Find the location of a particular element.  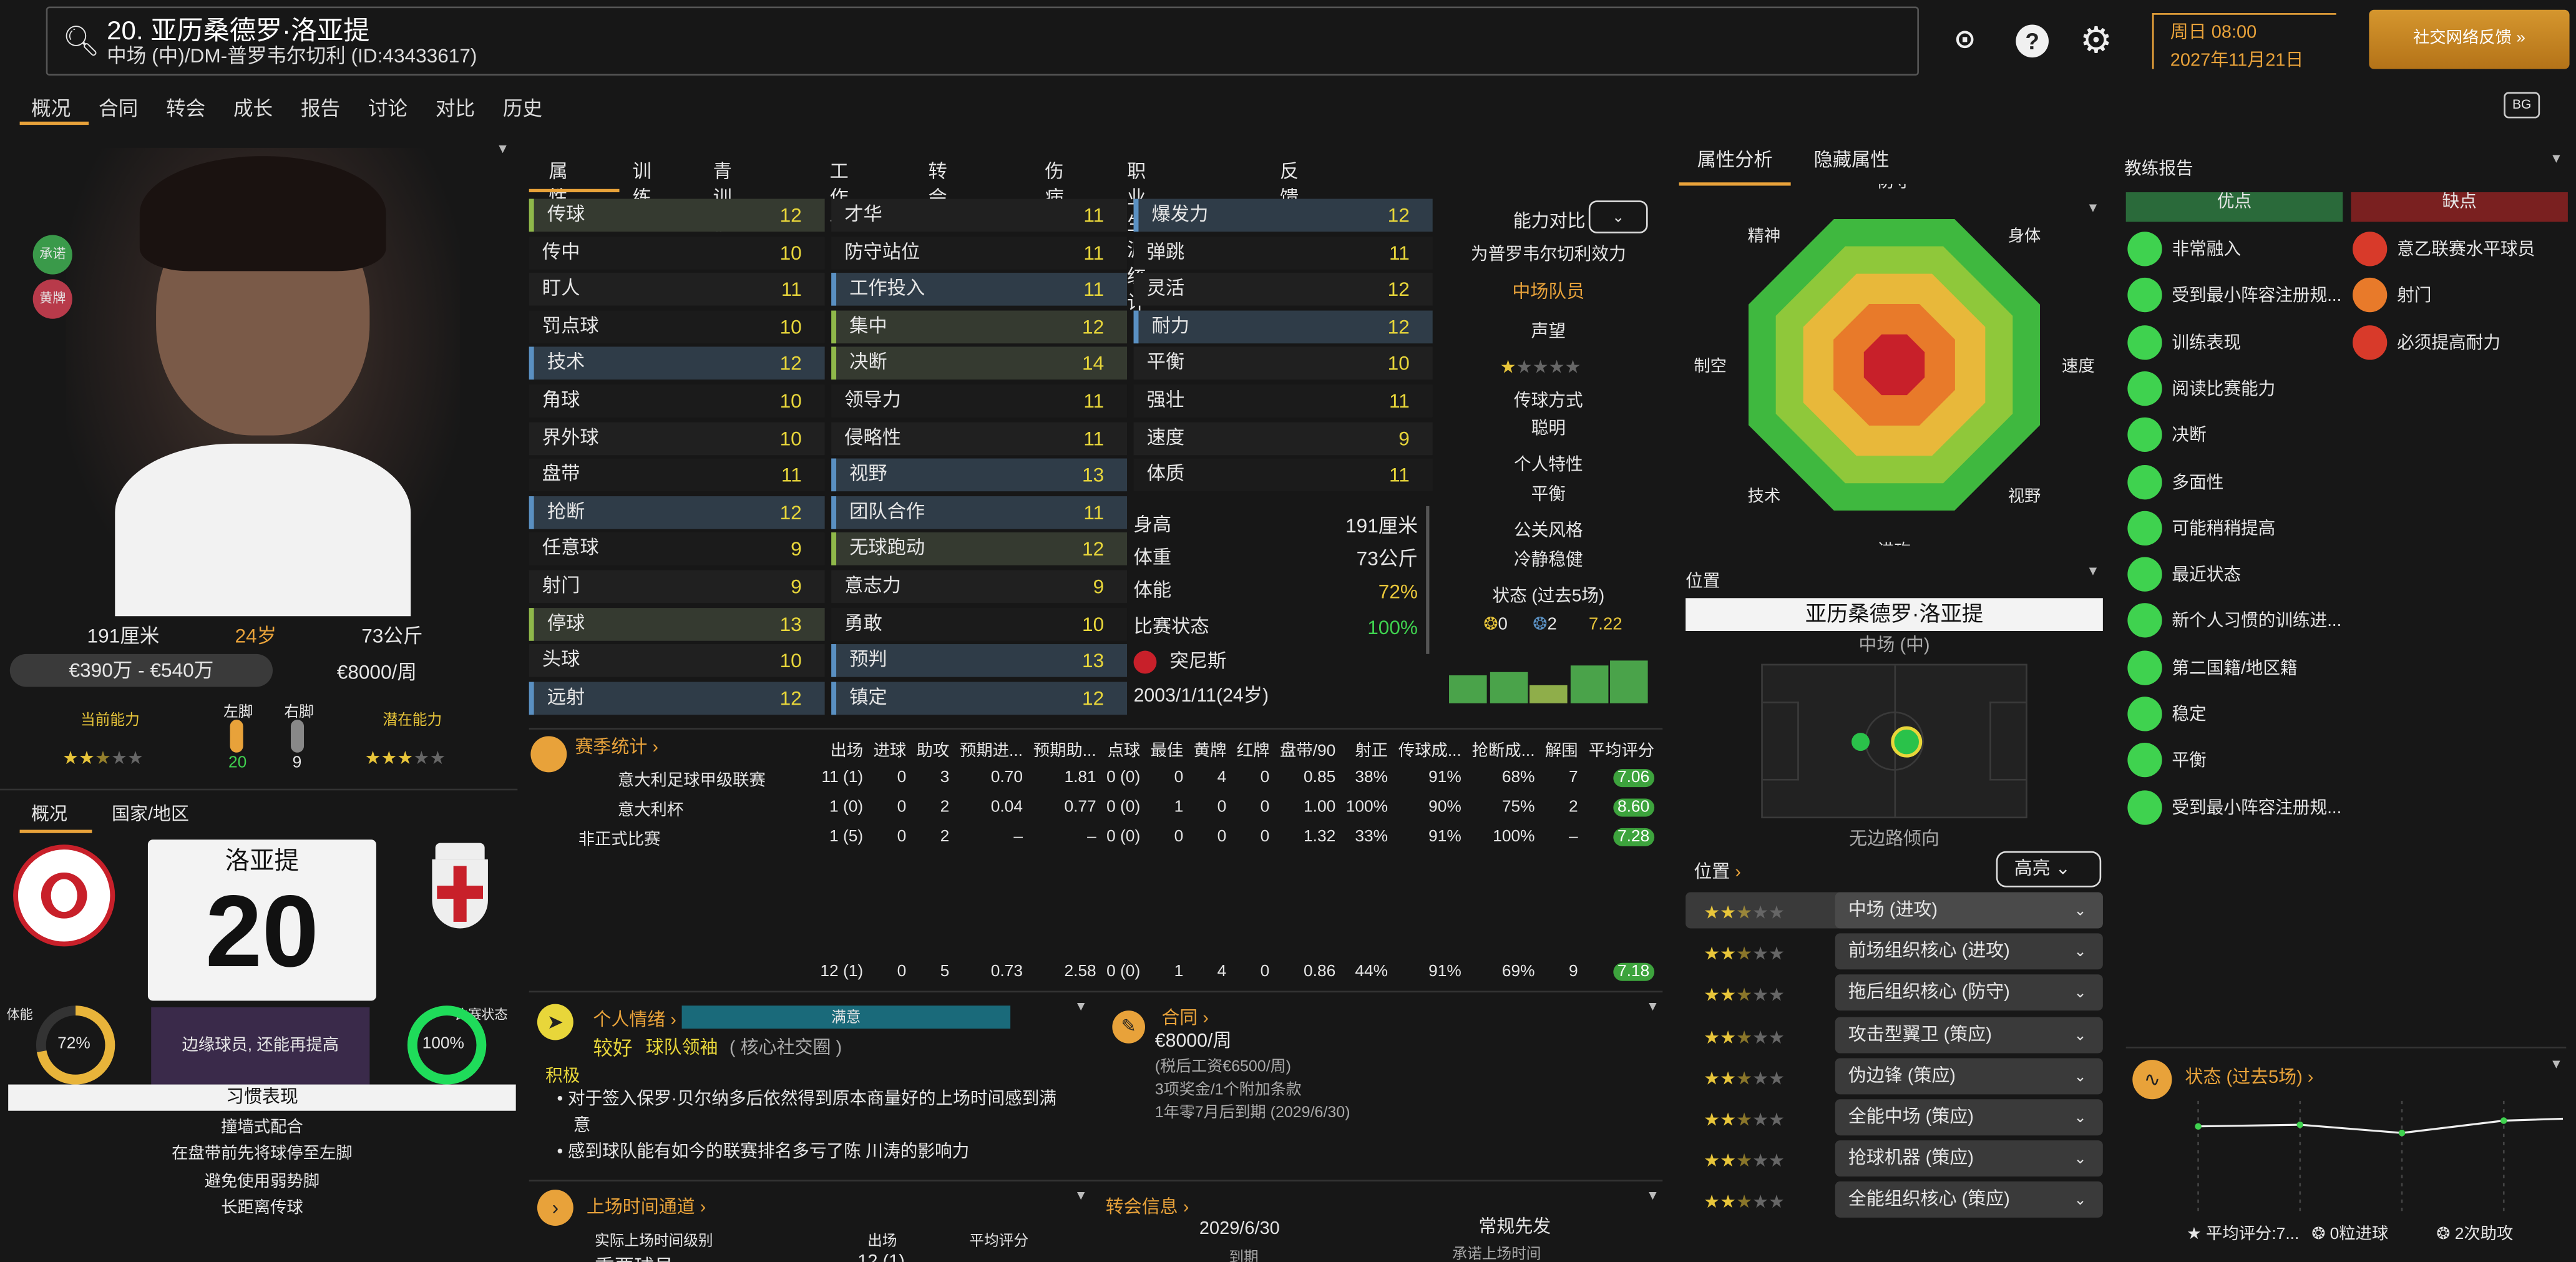

attribute-row: 灵活 12 is located at coordinates (1283, 289).